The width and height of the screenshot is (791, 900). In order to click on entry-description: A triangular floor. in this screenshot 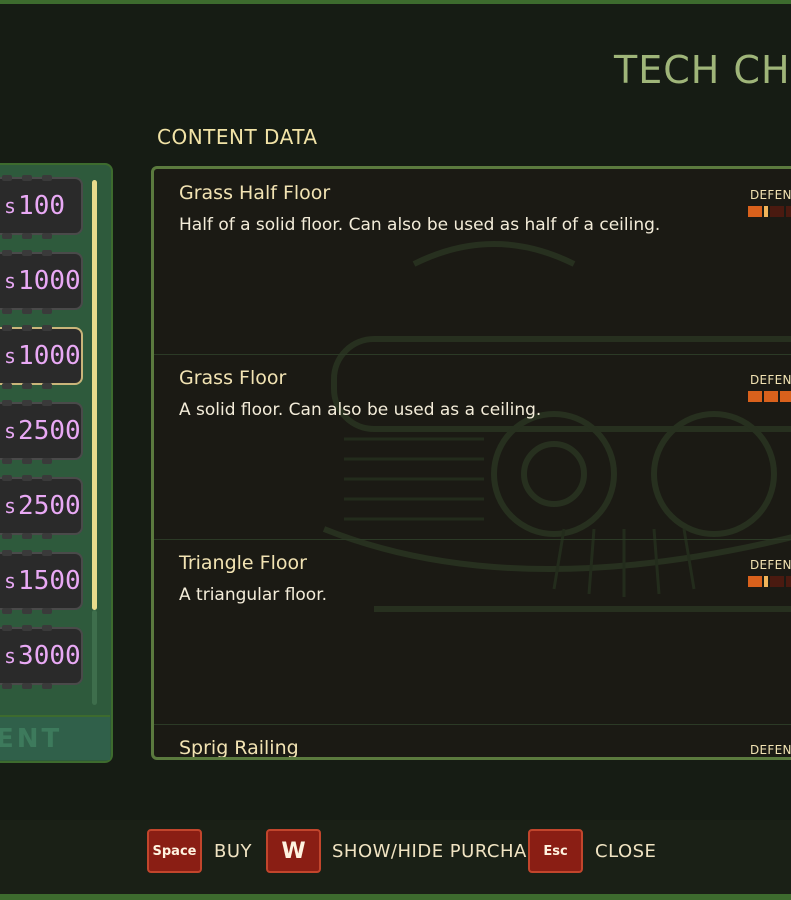, I will do `click(253, 595)`.